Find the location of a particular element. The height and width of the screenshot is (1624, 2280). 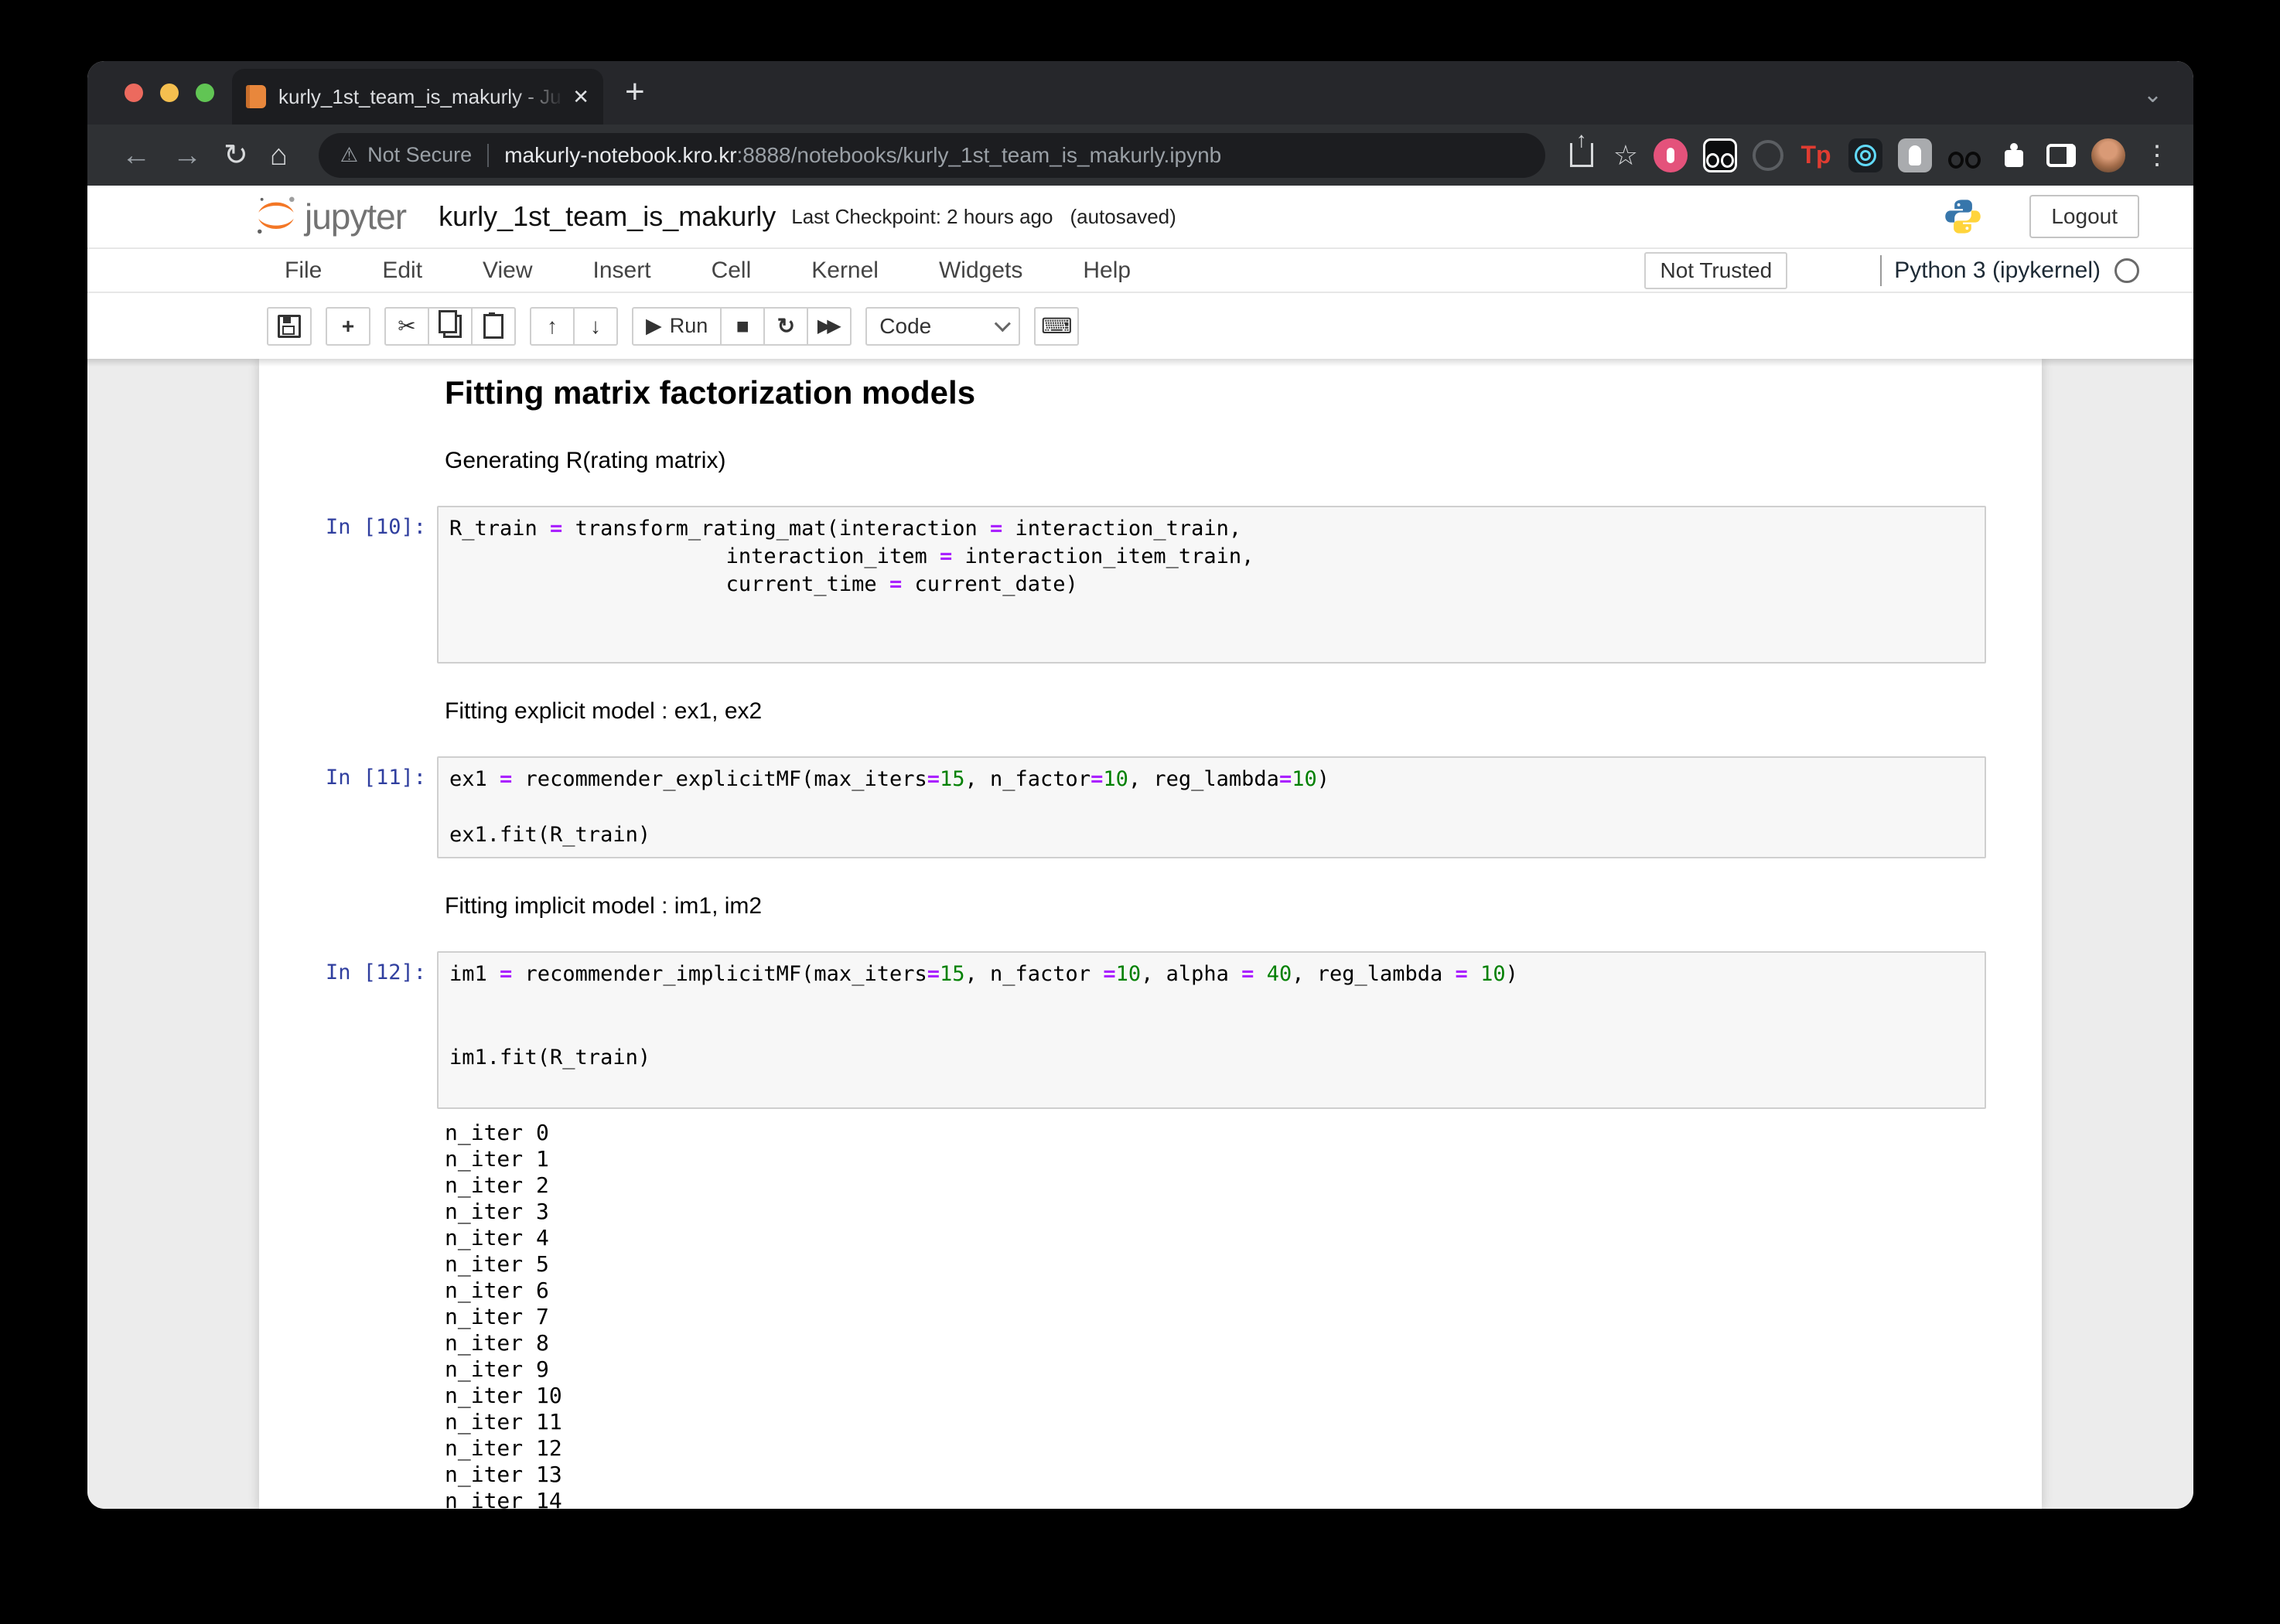

markdown-paragraph: Generating R(rating matrix) is located at coordinates (585, 461).